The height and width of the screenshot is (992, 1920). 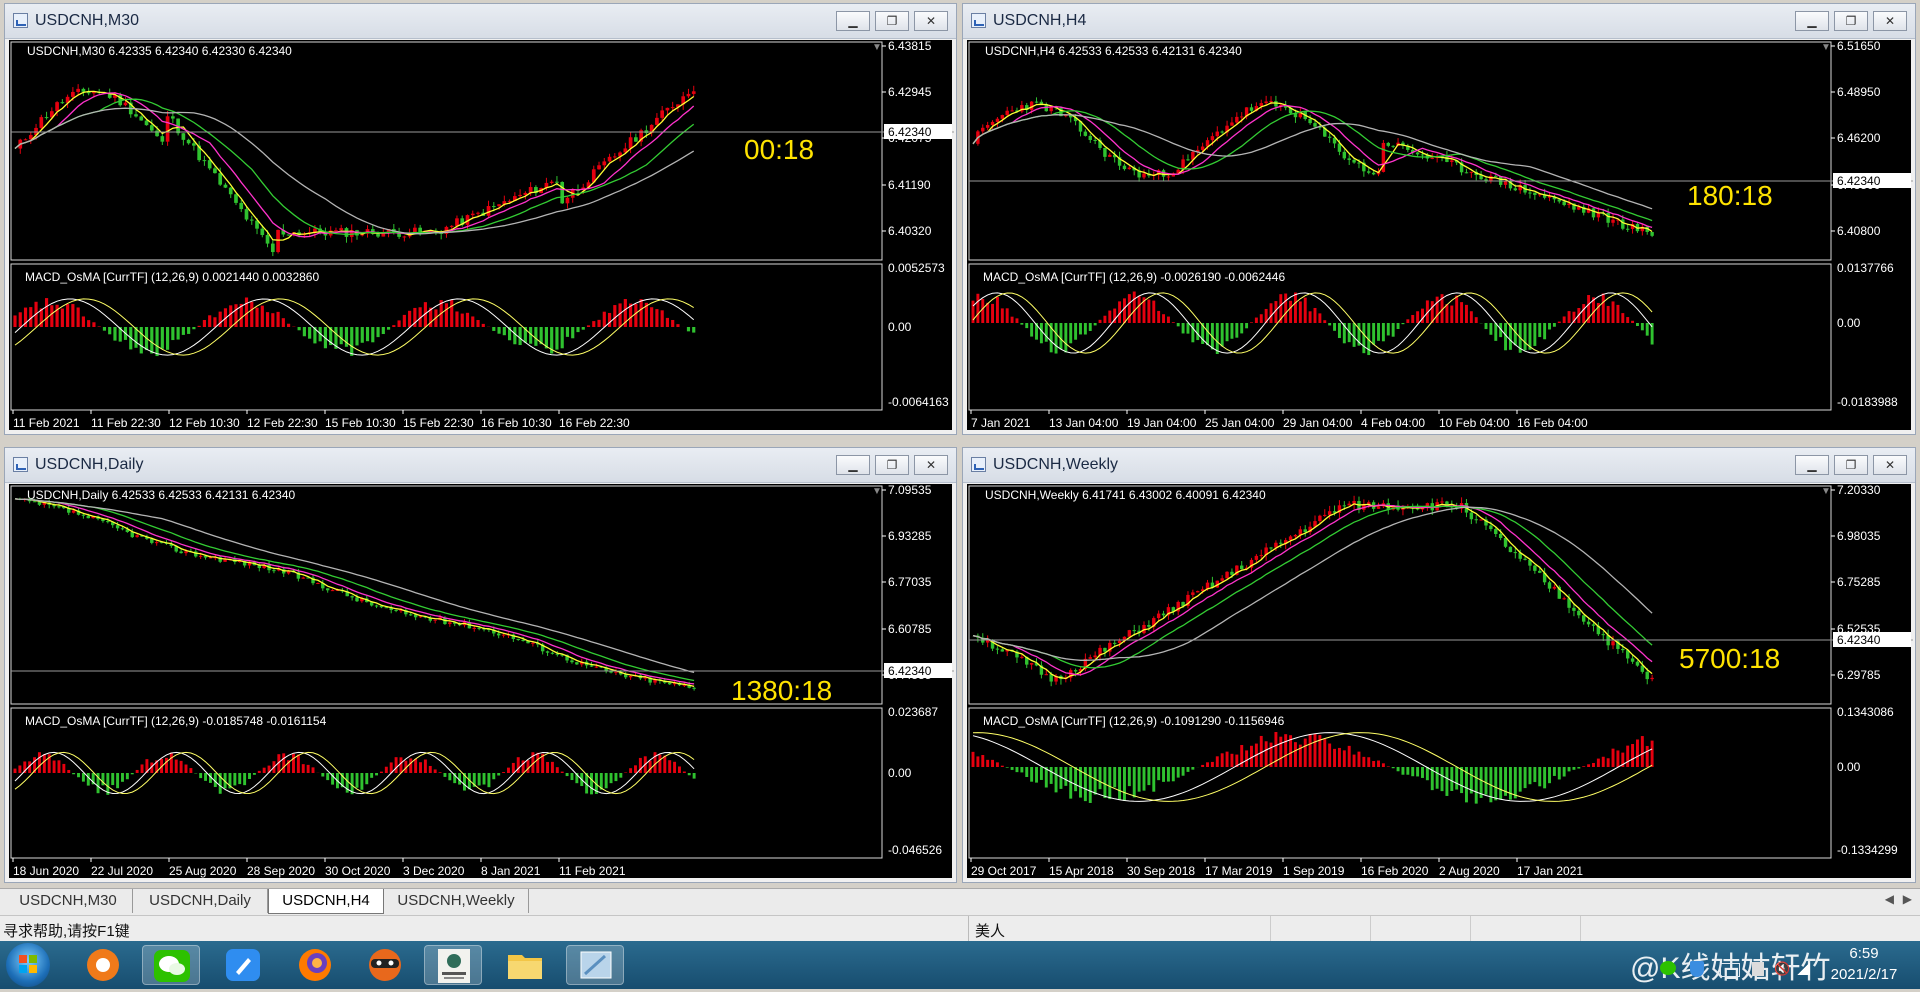 I want to click on wechat-icon, so click(x=172, y=966).